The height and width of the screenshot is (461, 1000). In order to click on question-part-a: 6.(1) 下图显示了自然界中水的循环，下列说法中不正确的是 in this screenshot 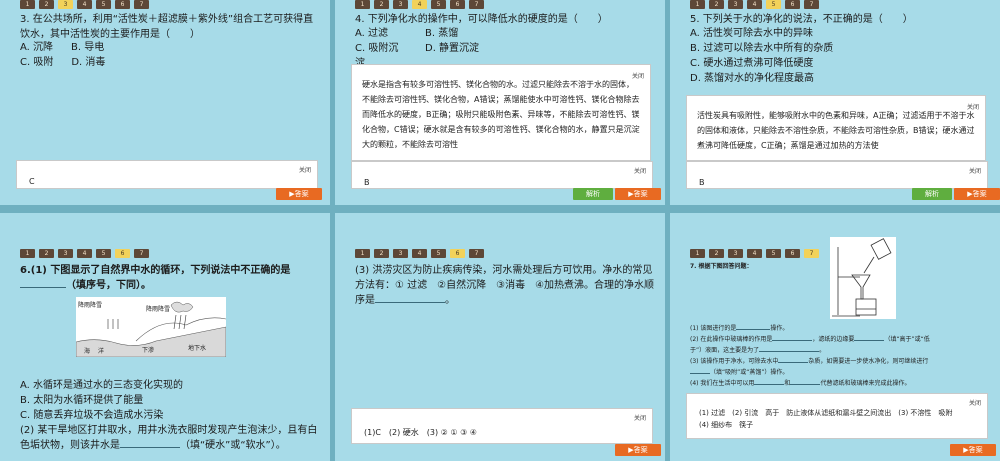, I will do `click(155, 270)`.